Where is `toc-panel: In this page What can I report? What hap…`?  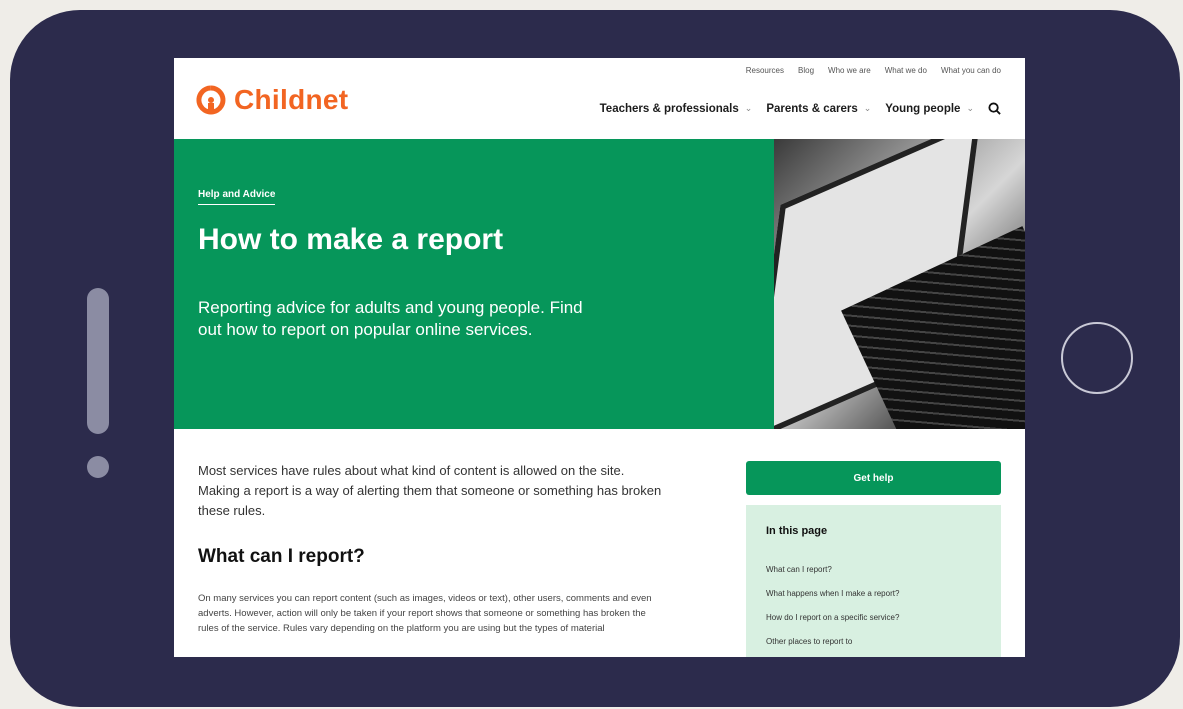 toc-panel: In this page What can I report? What hap… is located at coordinates (873, 581).